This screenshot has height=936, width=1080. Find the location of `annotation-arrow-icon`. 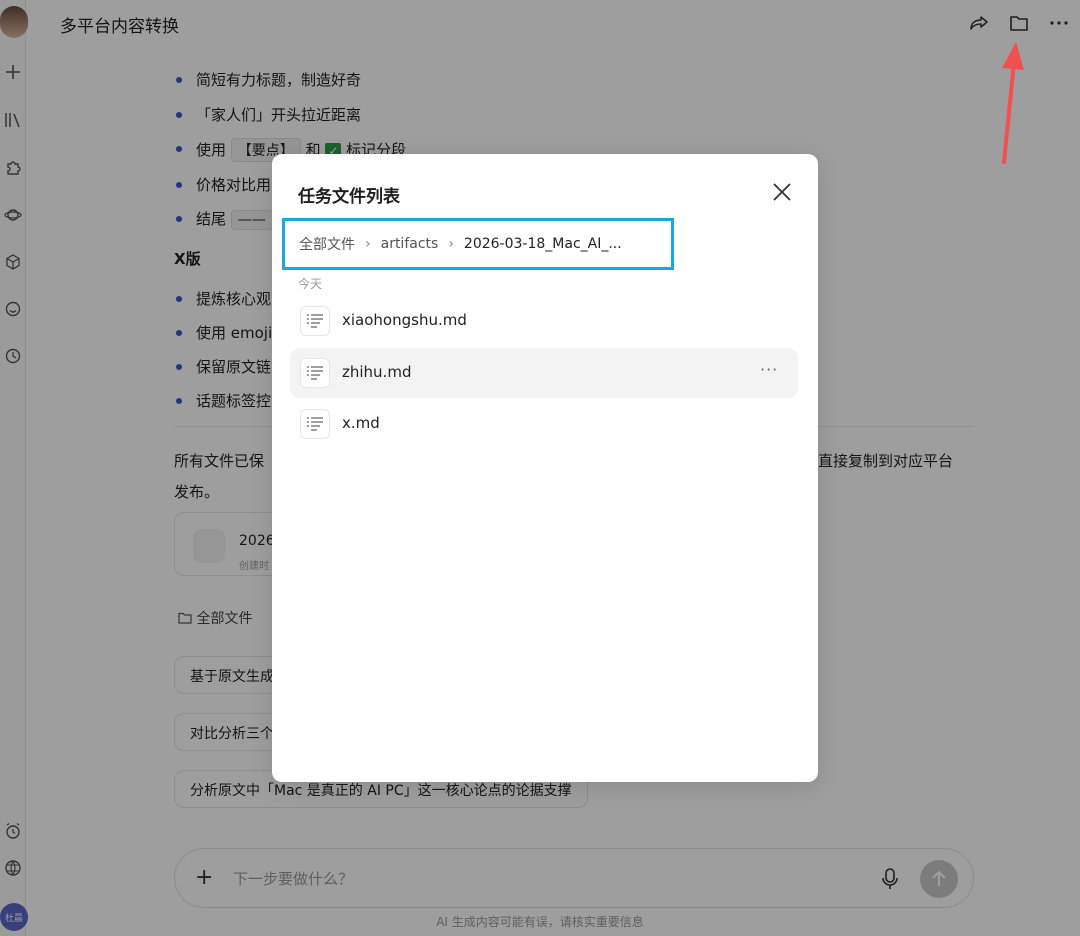

annotation-arrow-icon is located at coordinates (1013, 103).